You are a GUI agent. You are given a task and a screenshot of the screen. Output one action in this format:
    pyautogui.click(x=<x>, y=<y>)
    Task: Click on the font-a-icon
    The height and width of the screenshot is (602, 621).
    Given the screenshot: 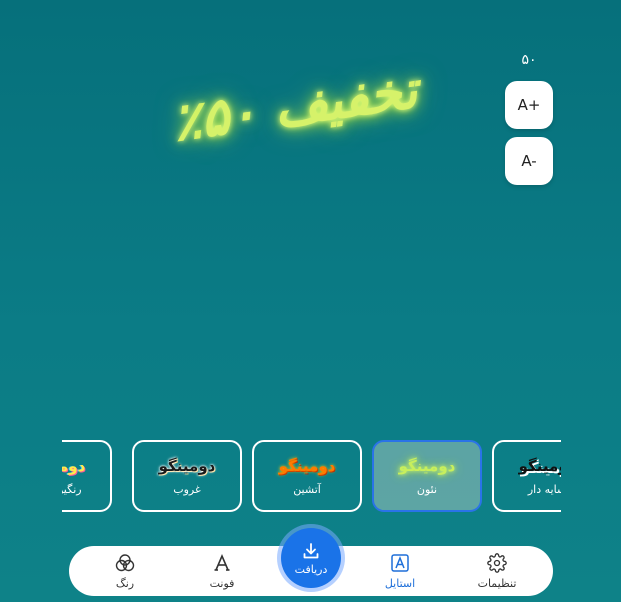 What is the action you would take?
    pyautogui.click(x=222, y=563)
    